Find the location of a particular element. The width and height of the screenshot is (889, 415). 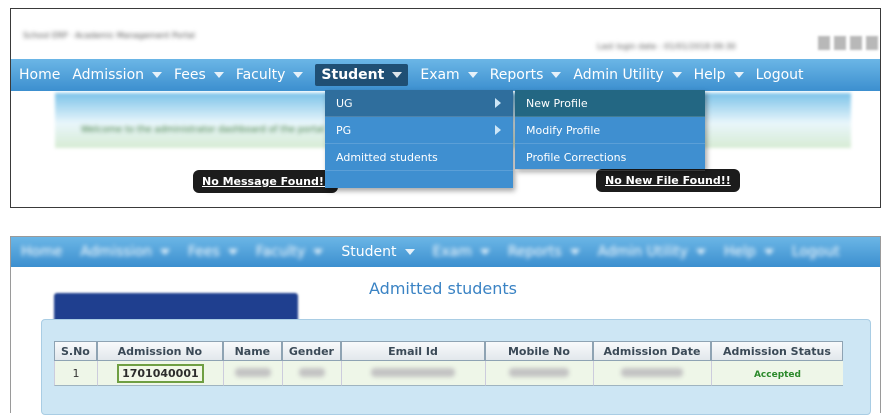

submenu-item-profile-corrections: Profile Corrections is located at coordinates (610, 157).